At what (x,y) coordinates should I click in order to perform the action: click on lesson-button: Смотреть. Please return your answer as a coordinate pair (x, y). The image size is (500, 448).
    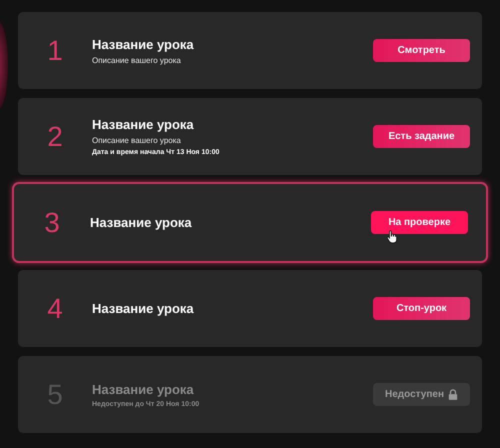
    Looking at the image, I should click on (421, 50).